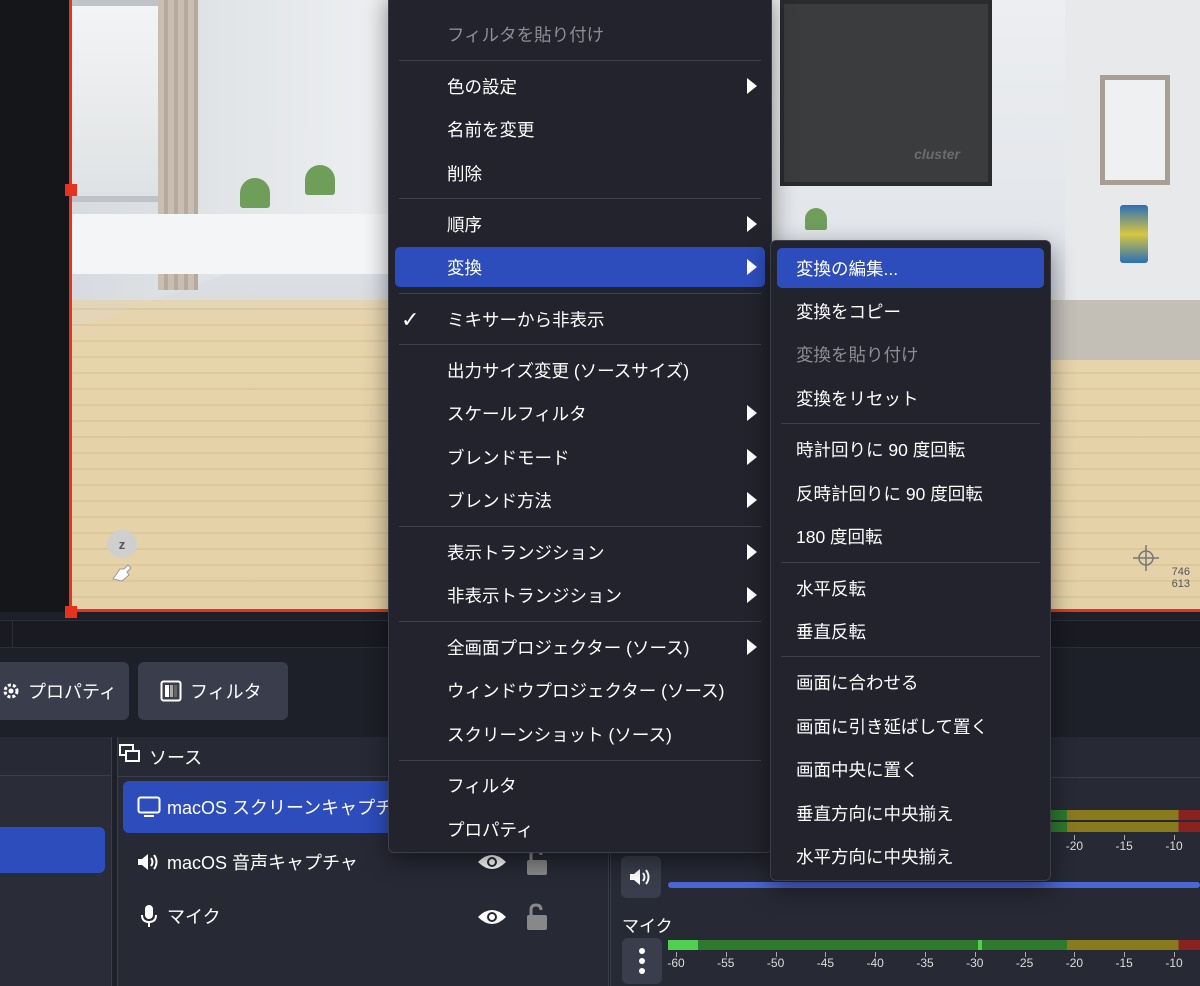 This screenshot has width=1200, height=986. I want to click on menu-item-label: 表示トランジション, so click(526, 552).